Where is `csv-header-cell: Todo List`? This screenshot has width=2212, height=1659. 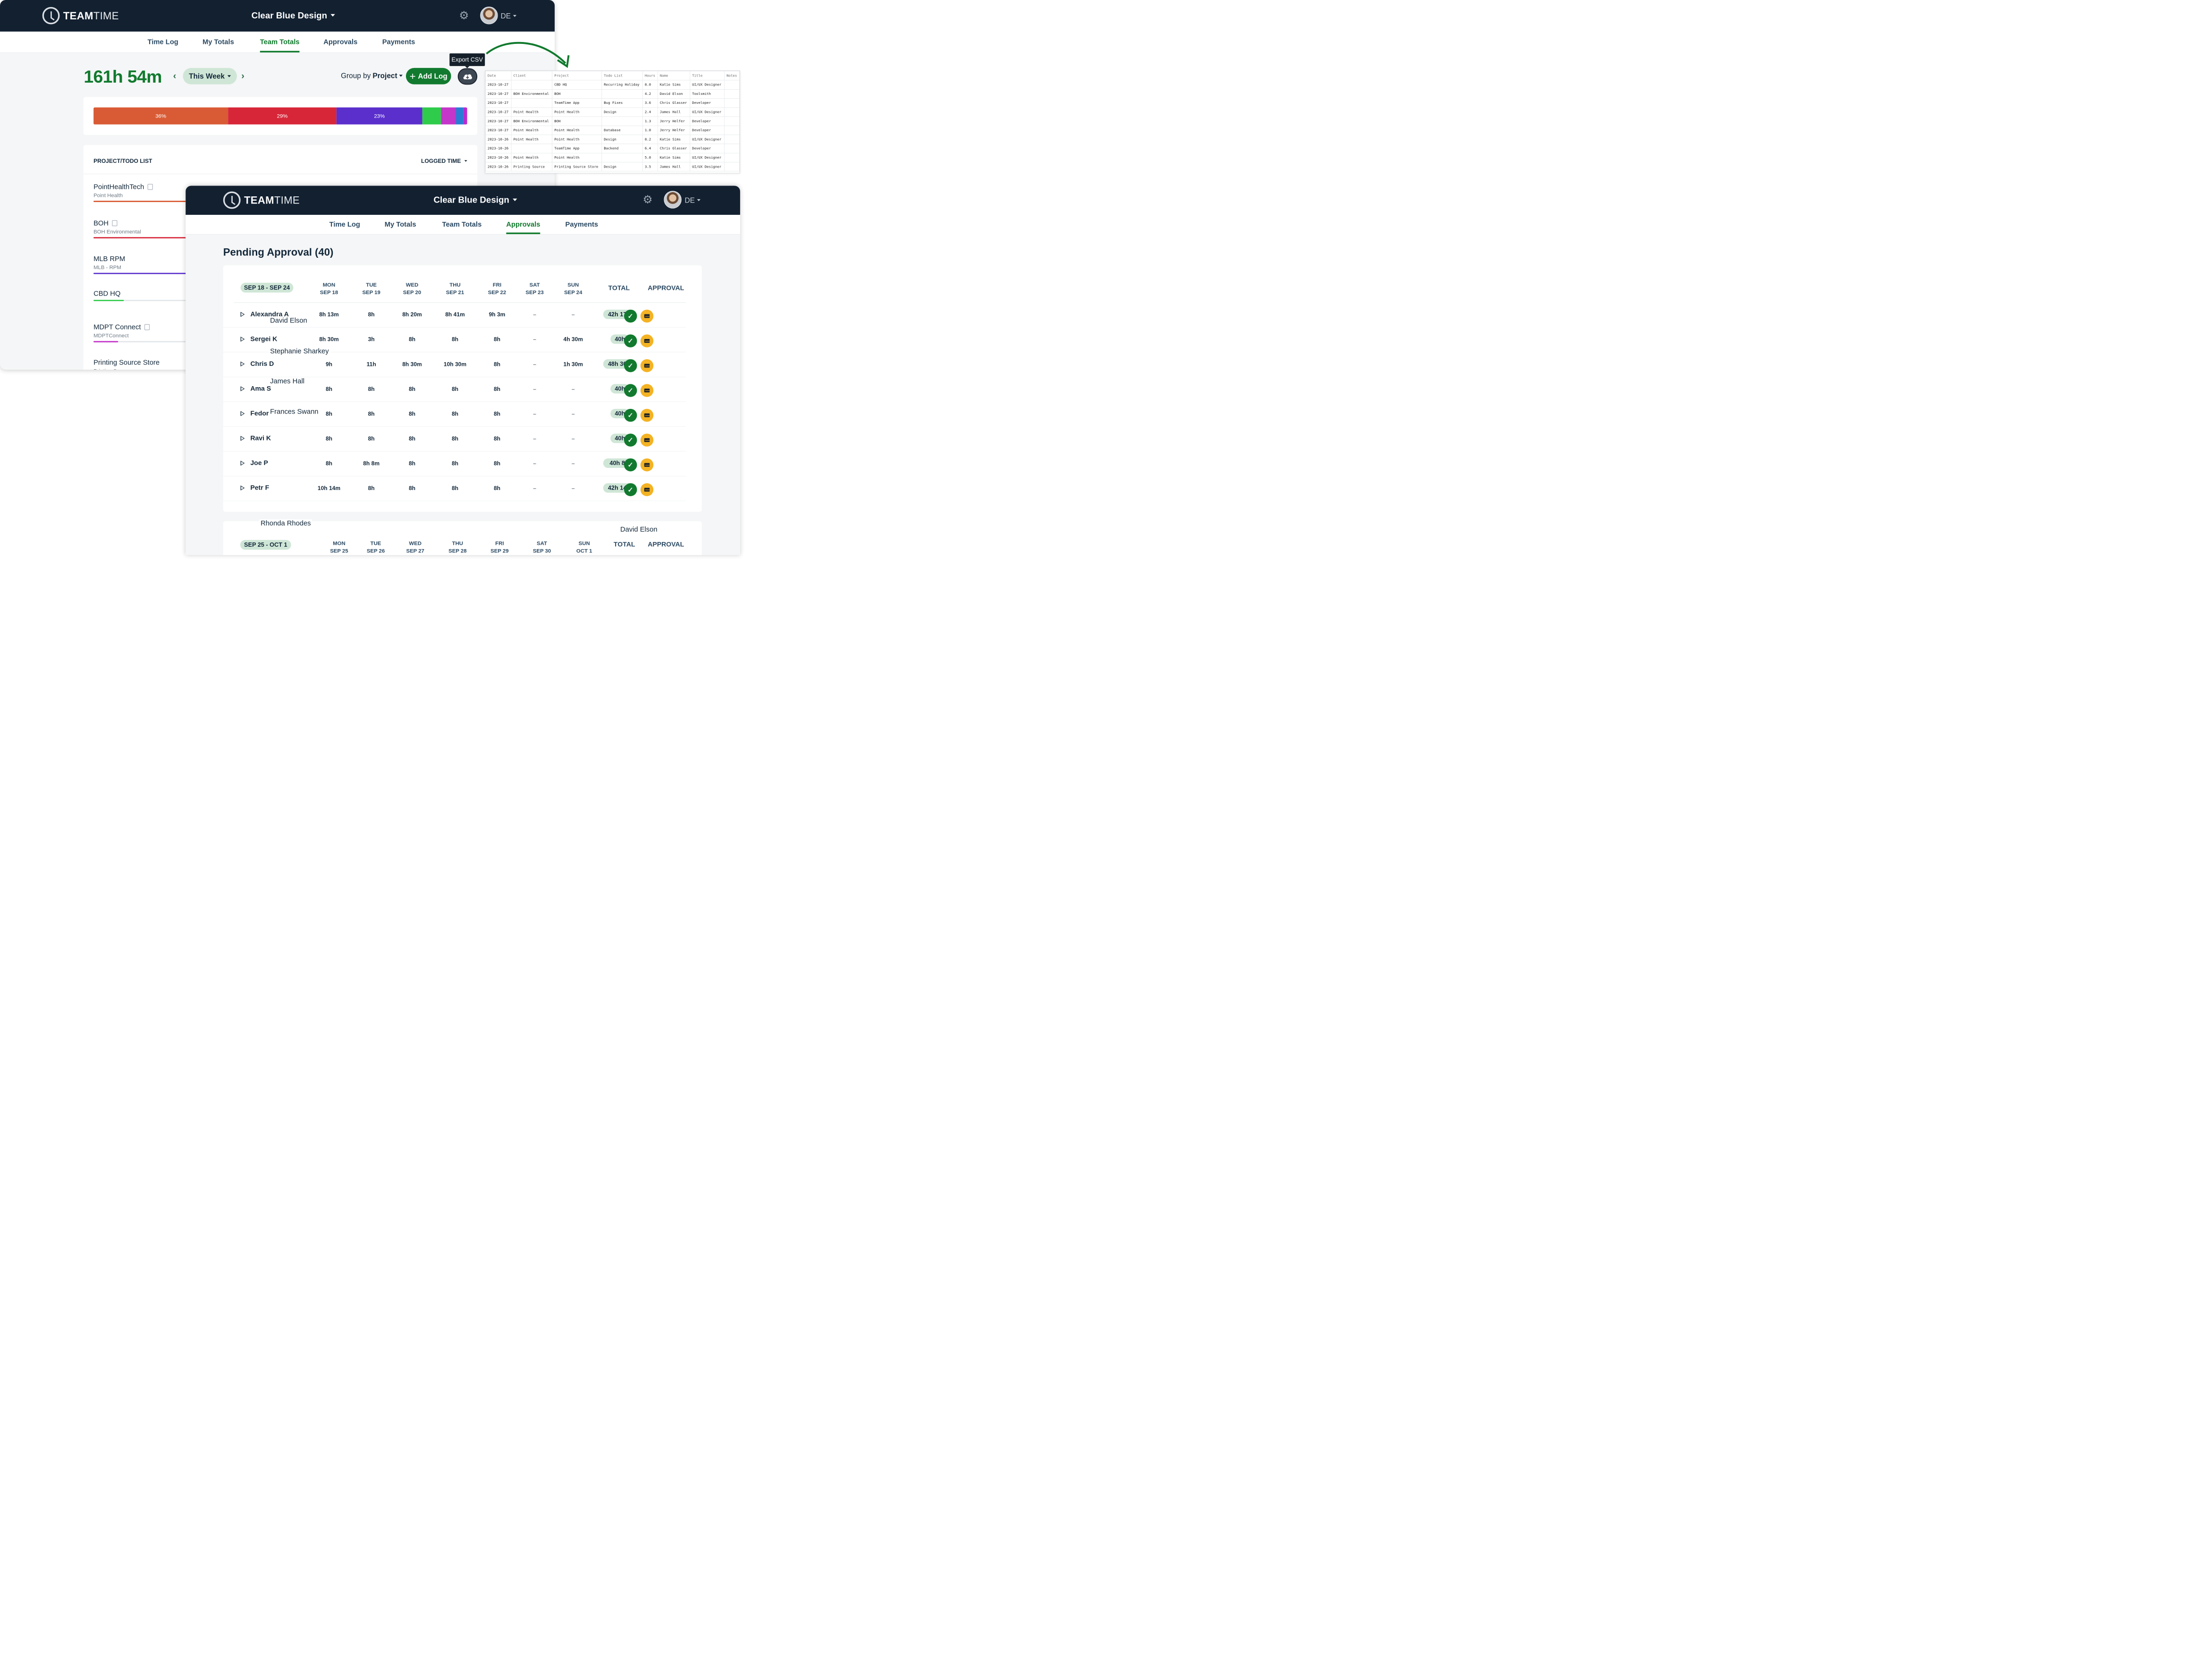
csv-header-cell: Todo List is located at coordinates (622, 76).